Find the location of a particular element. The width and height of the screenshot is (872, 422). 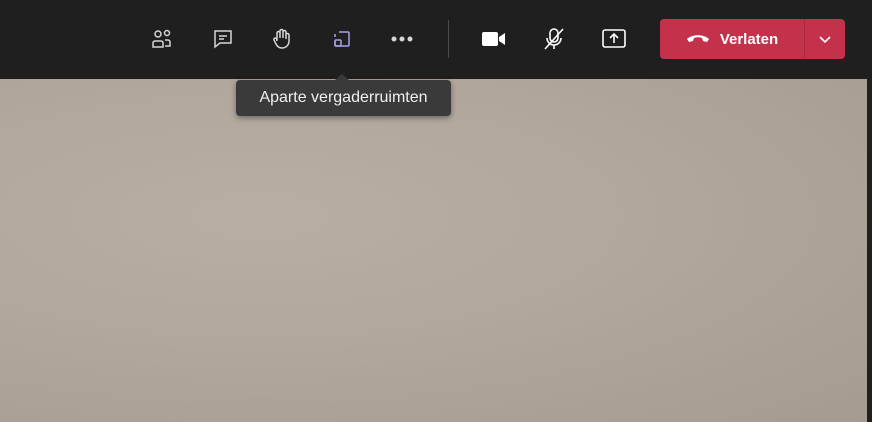

breakout-rooms-tooltip: Aparte vergaderruimten is located at coordinates (343, 95).